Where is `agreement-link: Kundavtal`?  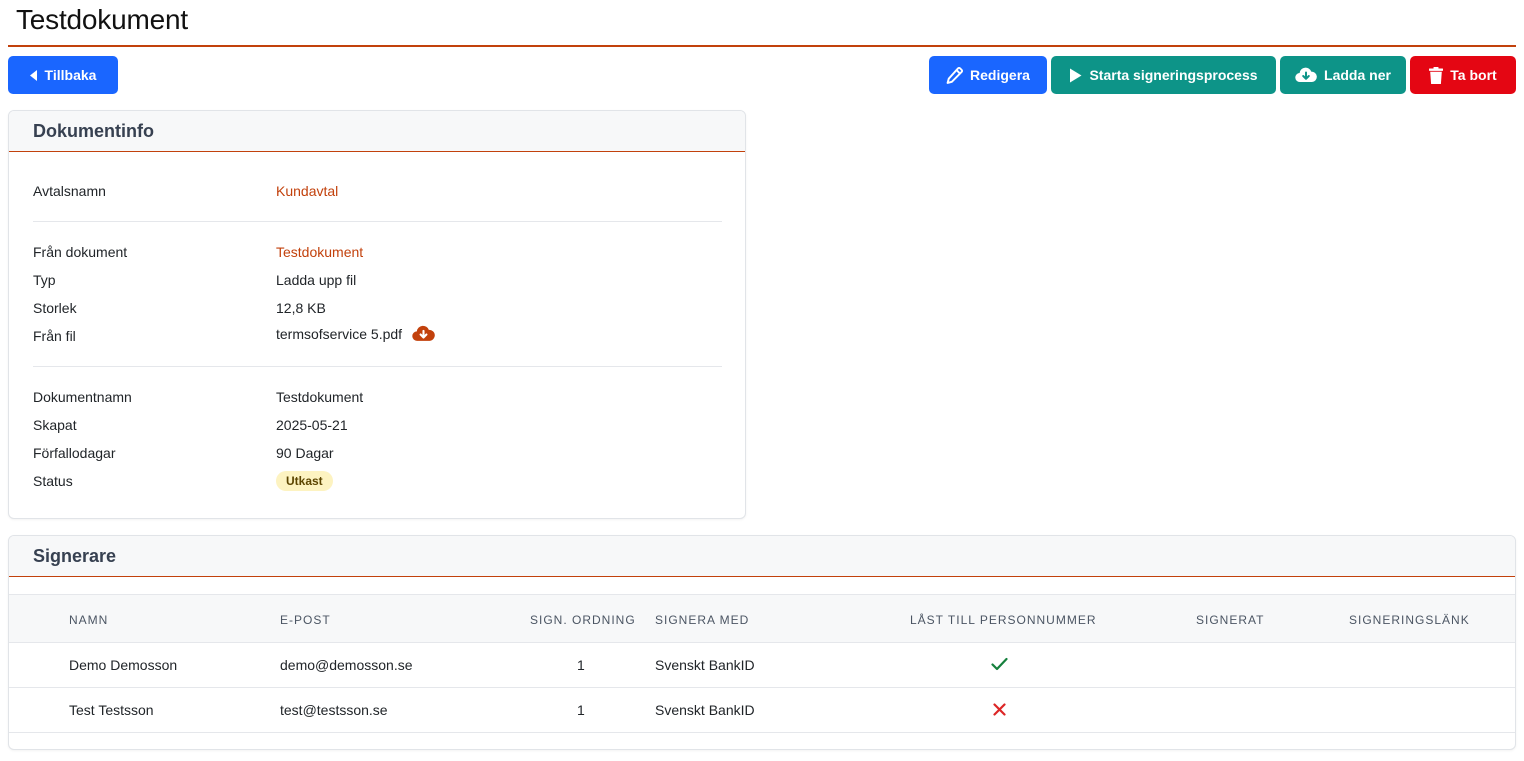
agreement-link: Kundavtal is located at coordinates (307, 191).